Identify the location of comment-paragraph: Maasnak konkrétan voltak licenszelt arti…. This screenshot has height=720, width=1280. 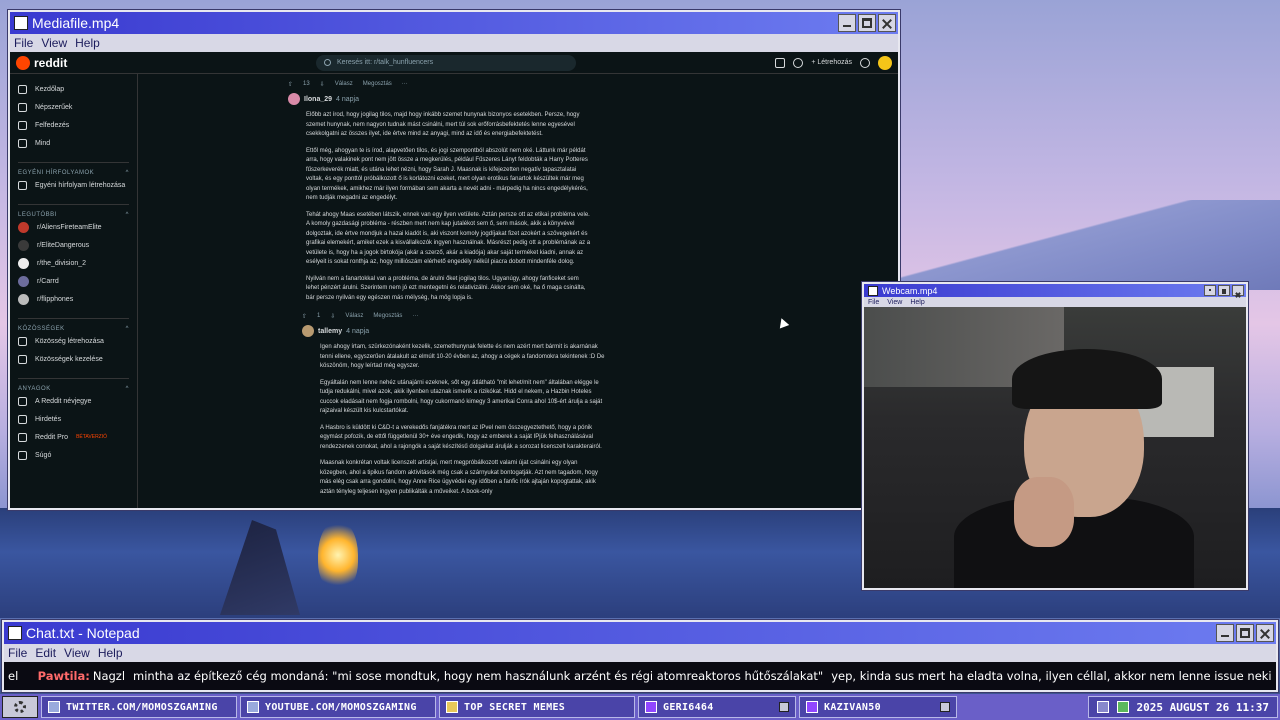
(459, 477).